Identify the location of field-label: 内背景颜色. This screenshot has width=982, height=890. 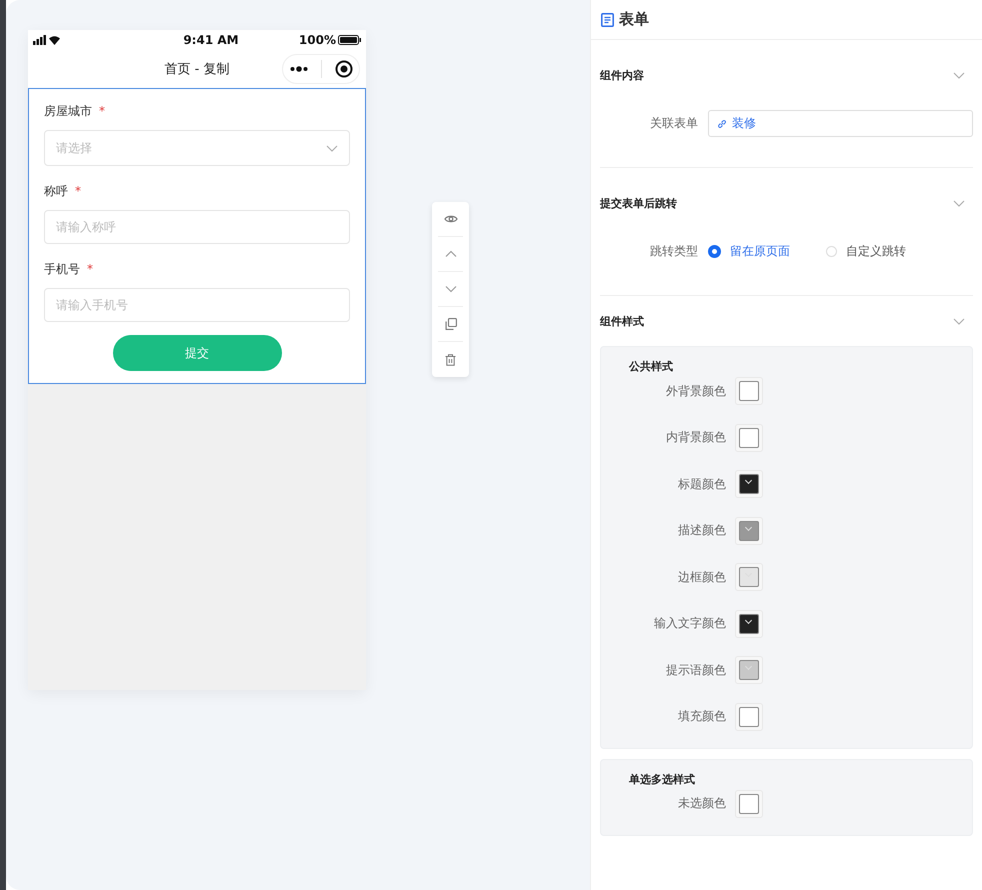
(695, 437).